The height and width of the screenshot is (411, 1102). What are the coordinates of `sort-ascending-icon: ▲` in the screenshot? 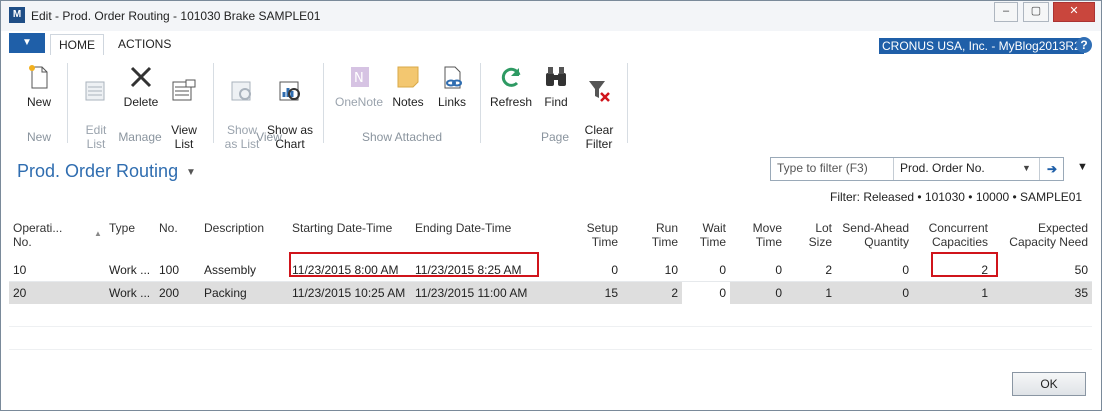 It's located at (98, 233).